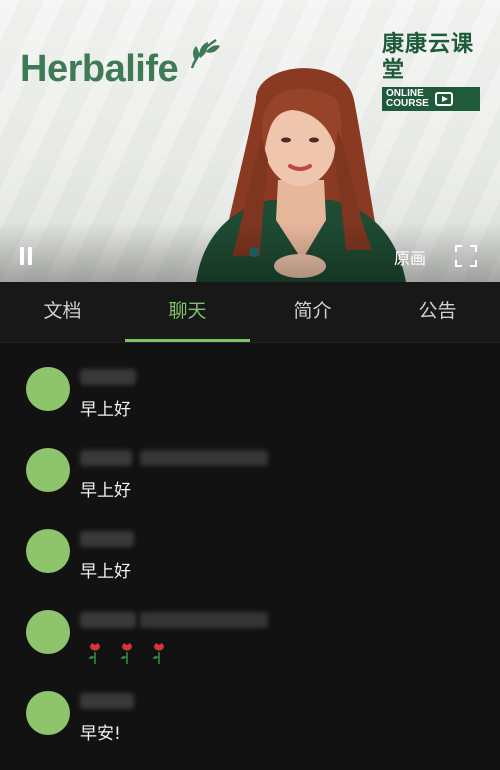  What do you see at coordinates (187, 312) in the screenshot?
I see `tab-chat: 聊天` at bounding box center [187, 312].